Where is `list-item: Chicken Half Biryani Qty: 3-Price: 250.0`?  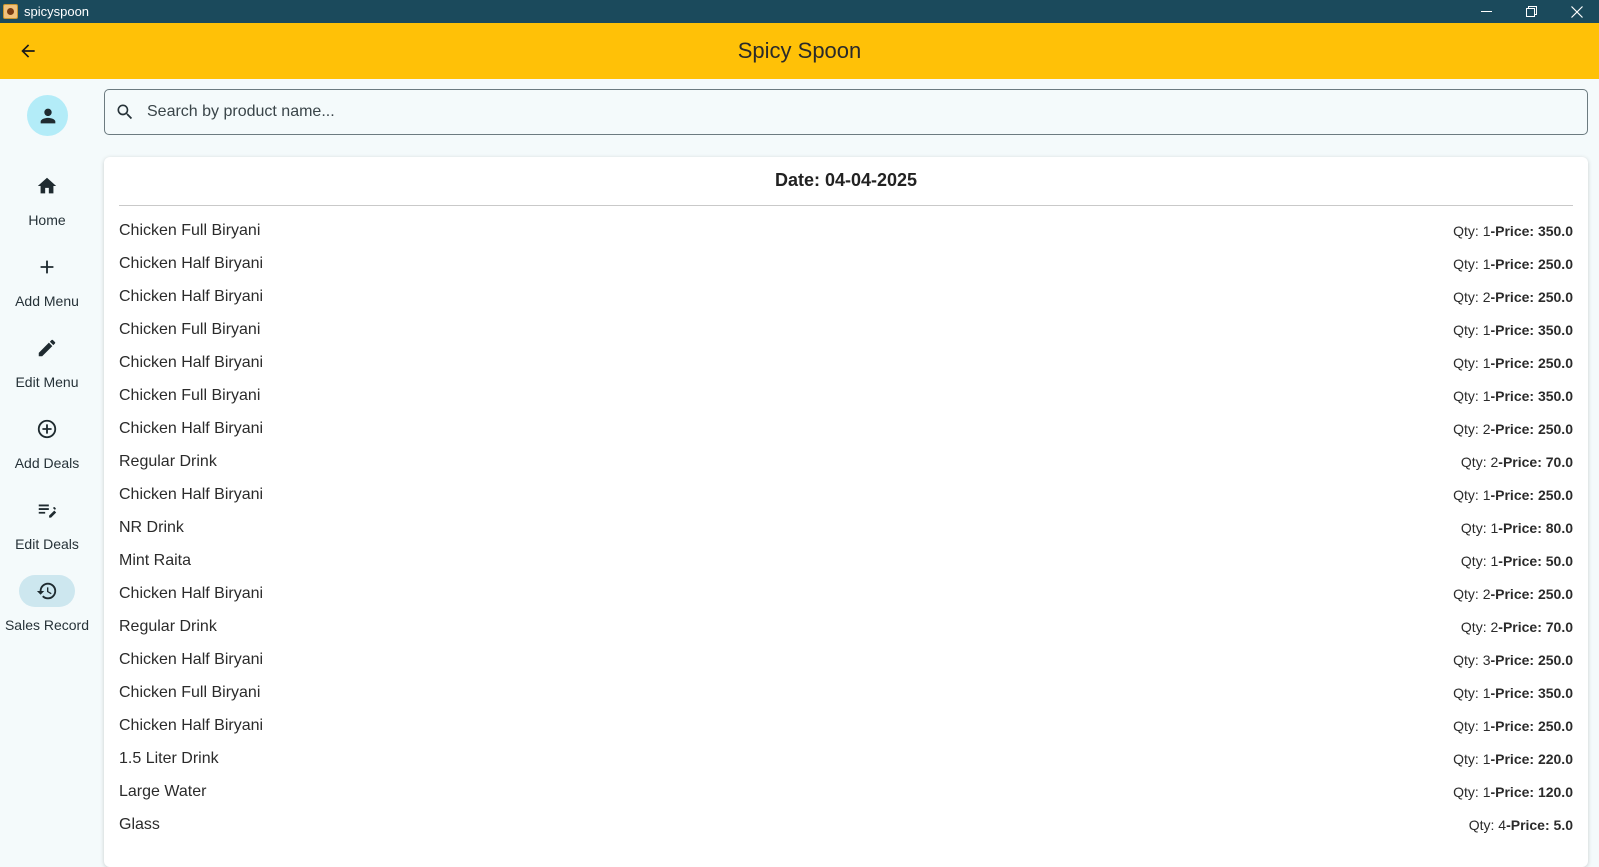
list-item: Chicken Half Biryani Qty: 3-Price: 250.0 is located at coordinates (846, 659).